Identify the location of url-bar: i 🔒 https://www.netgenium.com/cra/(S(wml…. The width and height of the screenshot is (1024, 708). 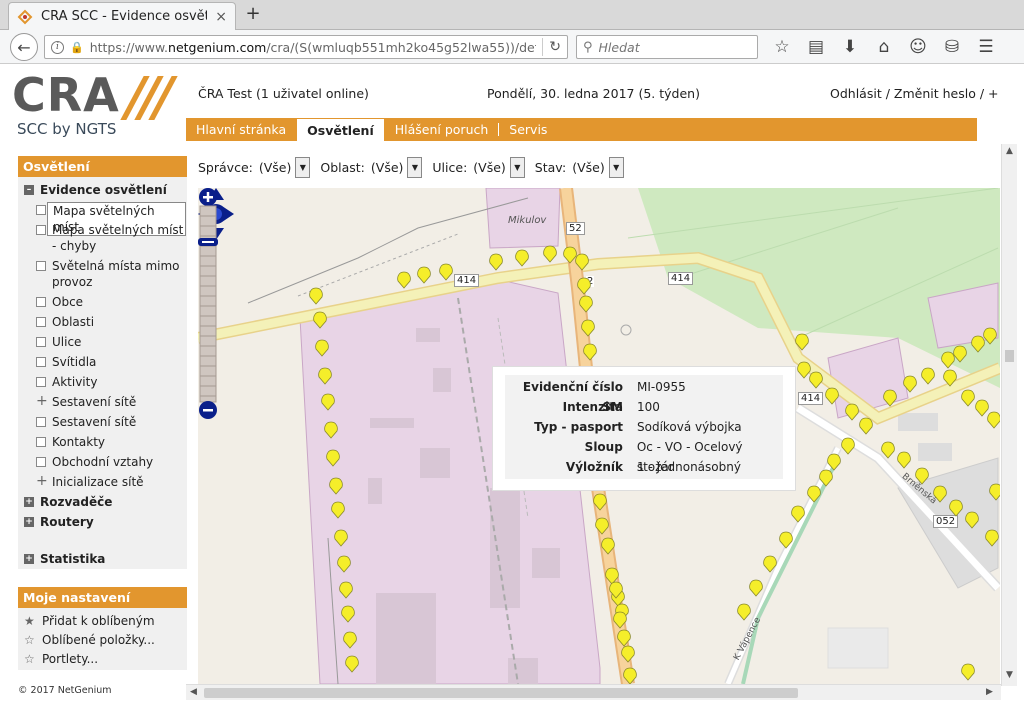
(306, 47).